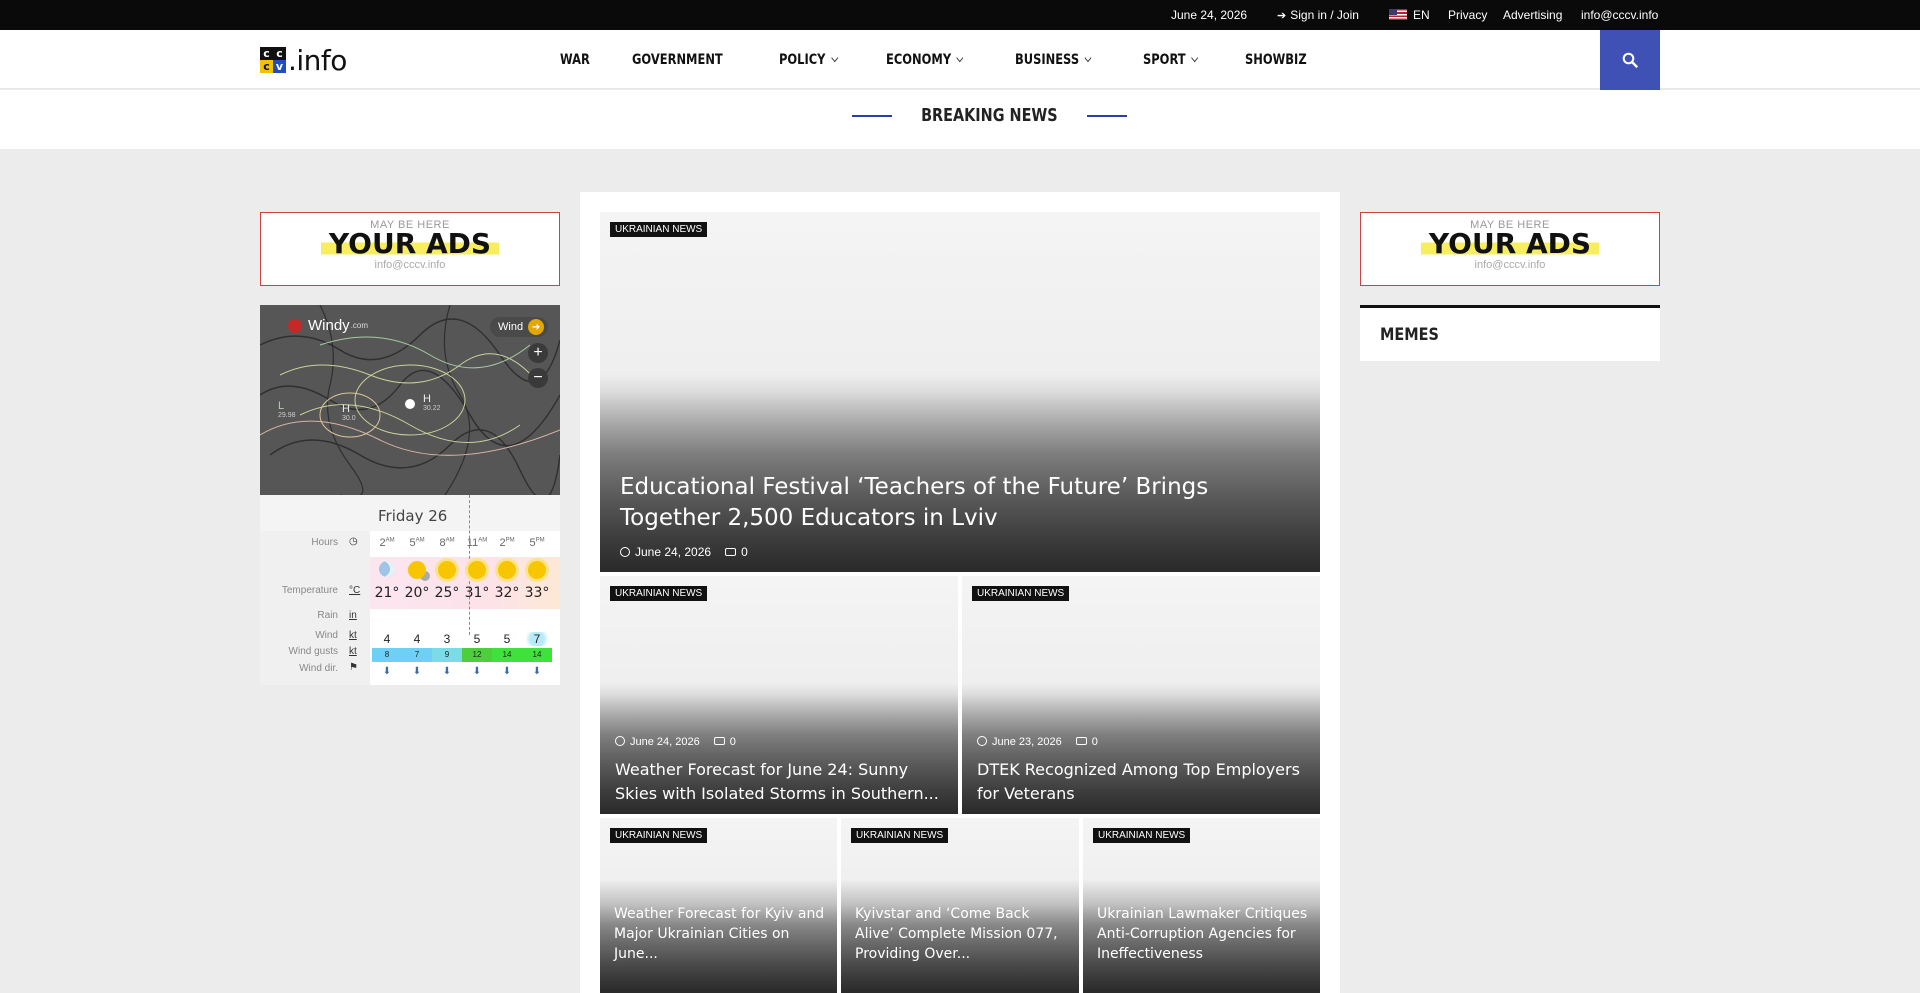 The width and height of the screenshot is (1920, 993). Describe the element at coordinates (432, 402) in the screenshot. I see `pressure-high-2: H 30.22` at that location.